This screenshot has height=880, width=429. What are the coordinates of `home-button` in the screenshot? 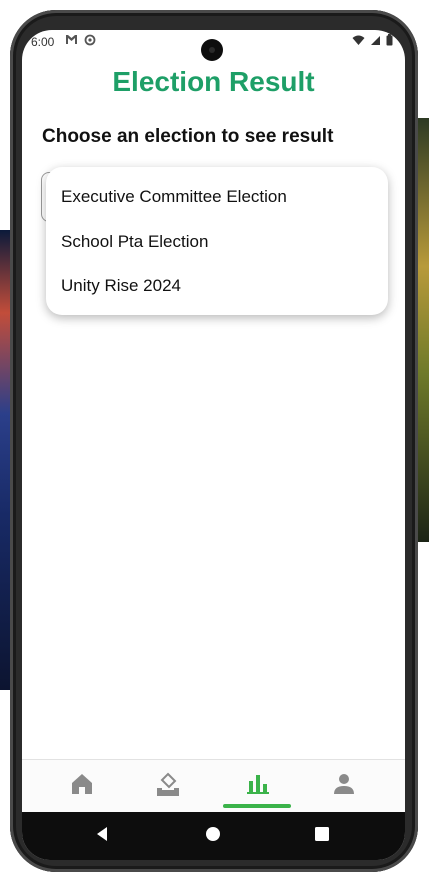 It's located at (213, 836).